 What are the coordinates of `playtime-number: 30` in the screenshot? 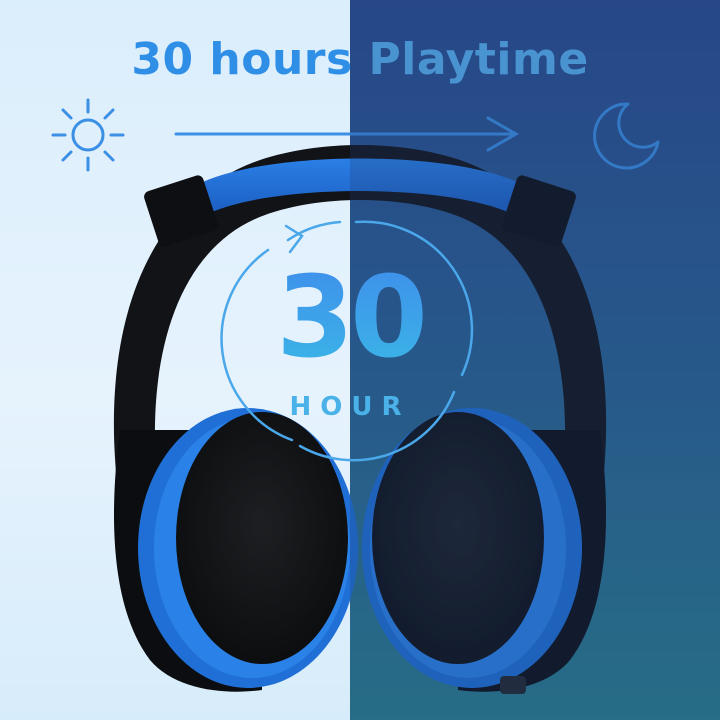 It's located at (352, 318).